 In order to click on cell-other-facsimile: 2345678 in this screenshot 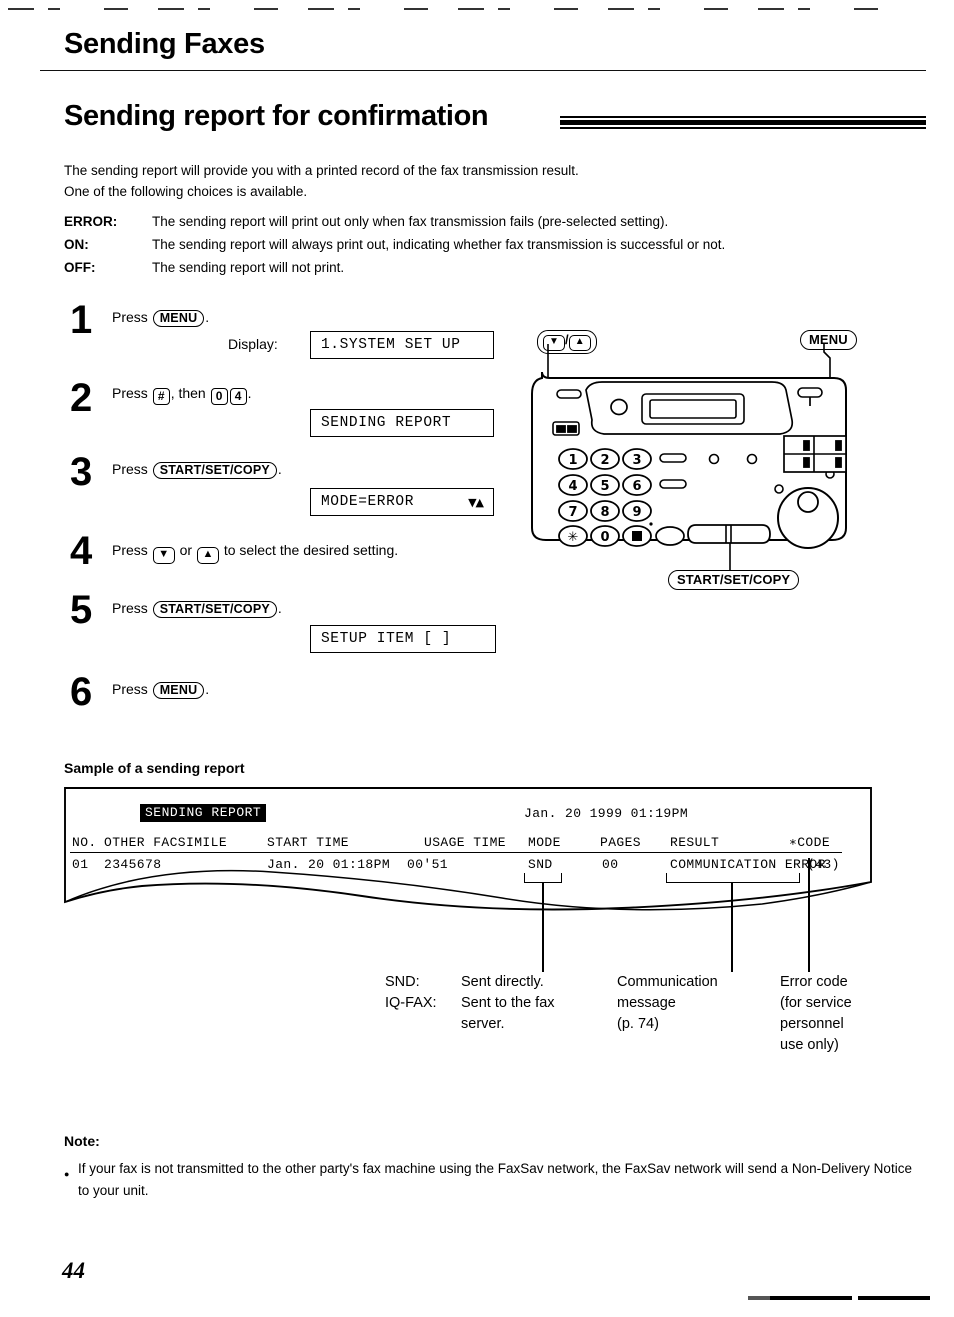, I will do `click(133, 864)`.